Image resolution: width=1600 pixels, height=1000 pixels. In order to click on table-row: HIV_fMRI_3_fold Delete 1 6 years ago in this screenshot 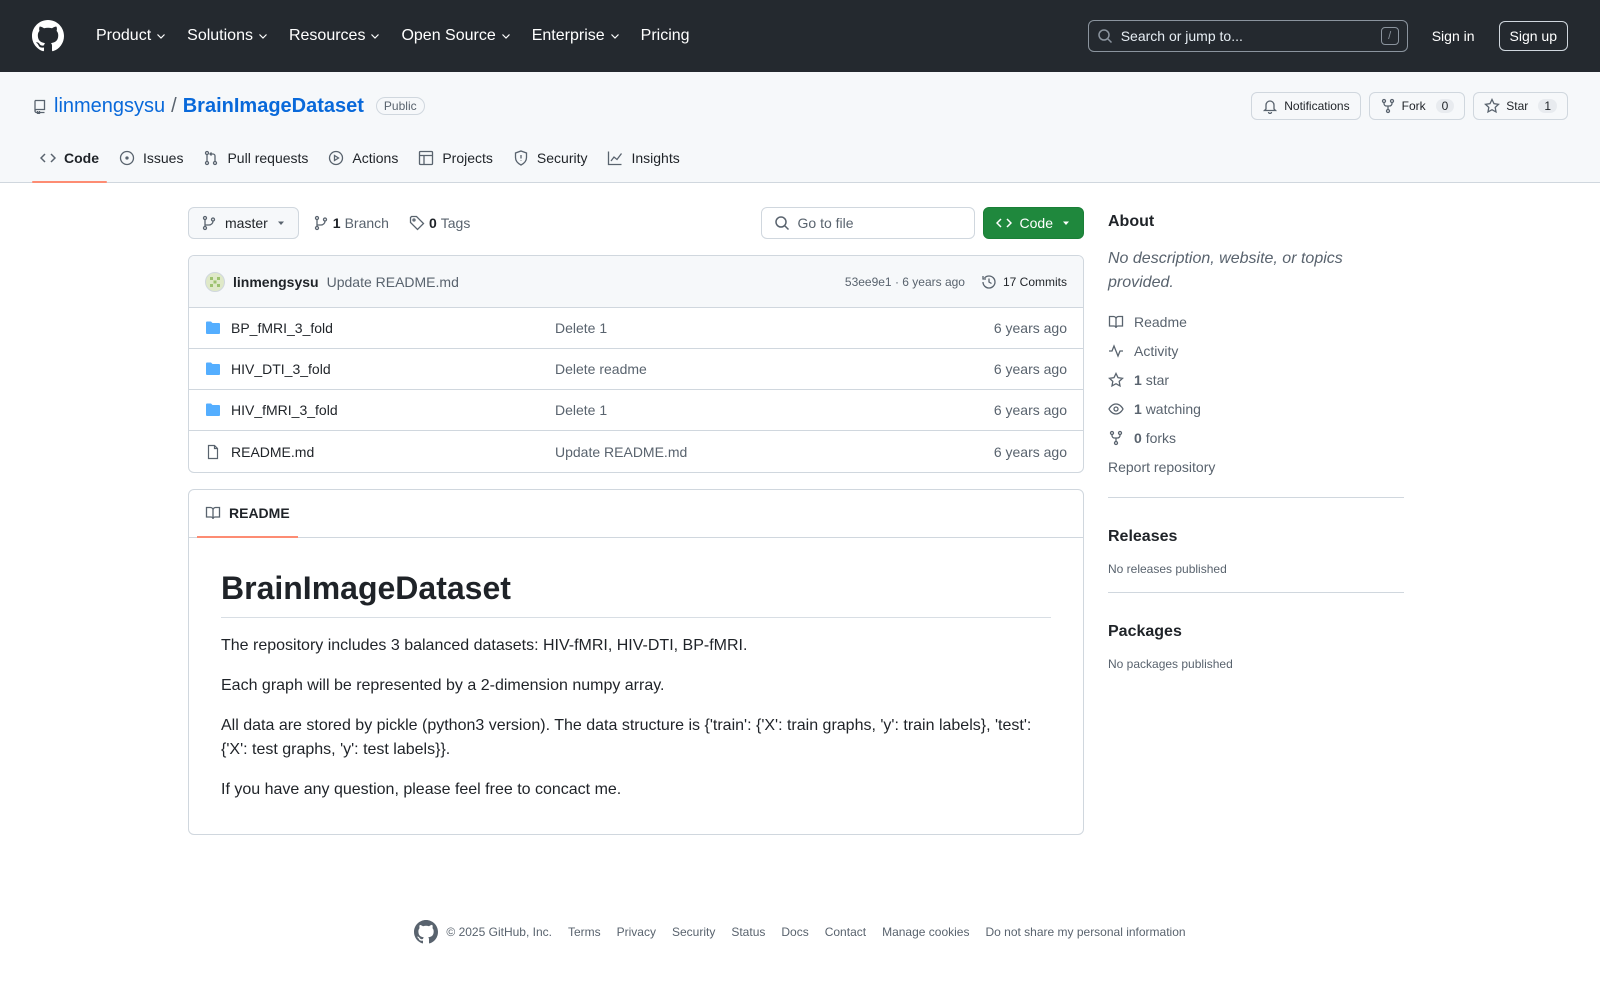, I will do `click(636, 410)`.